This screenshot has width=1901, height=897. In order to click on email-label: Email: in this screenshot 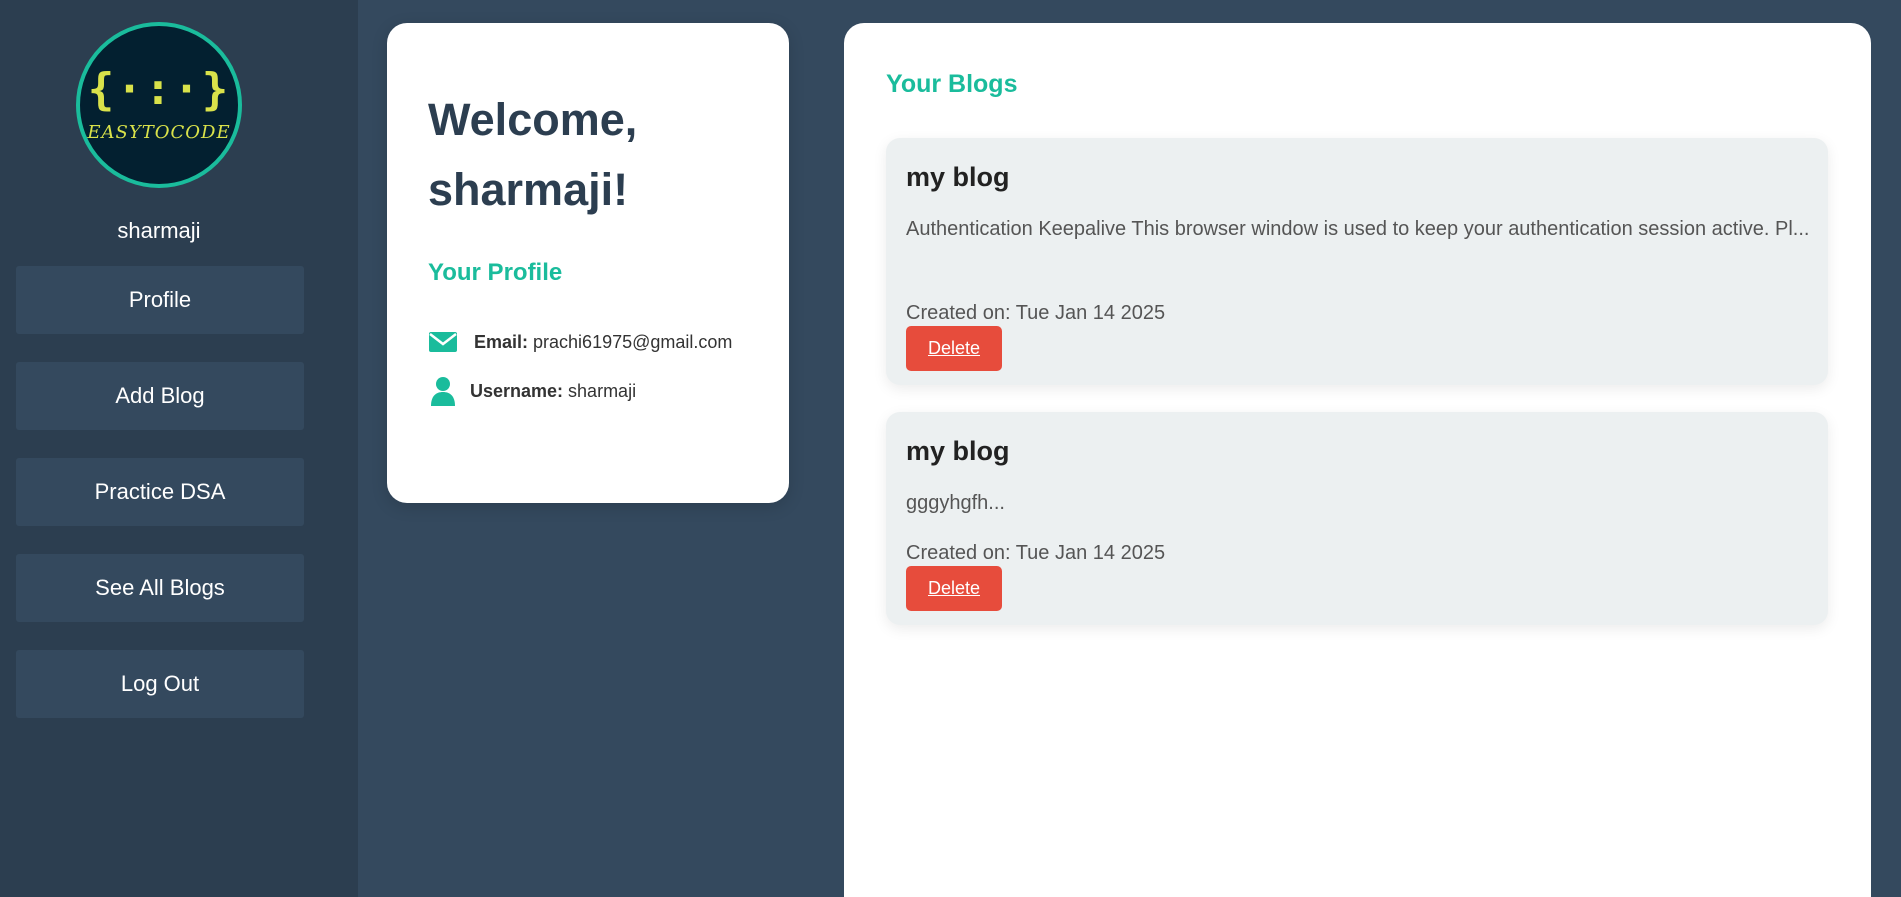, I will do `click(501, 341)`.